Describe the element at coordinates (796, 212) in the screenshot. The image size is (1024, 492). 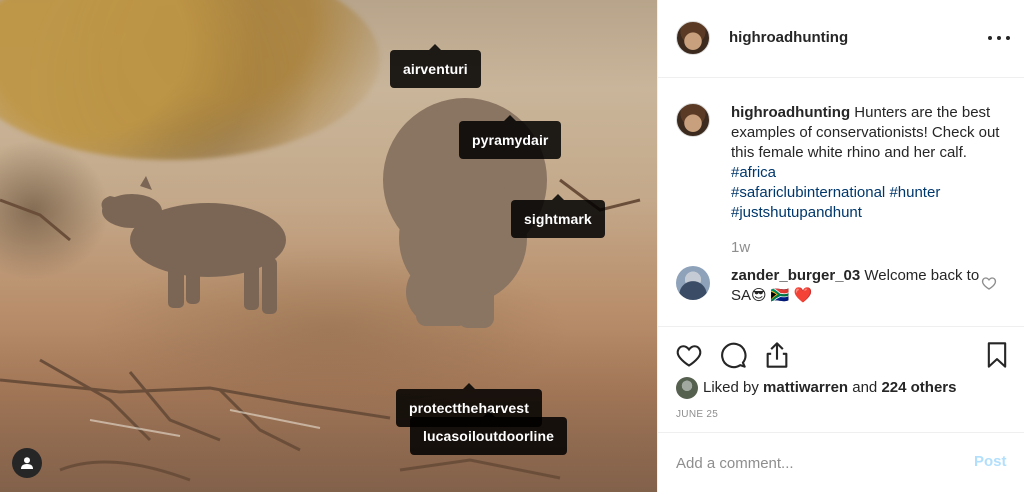
I see `hashtag-justshutupandhunt: #justshutupandhunt` at that location.